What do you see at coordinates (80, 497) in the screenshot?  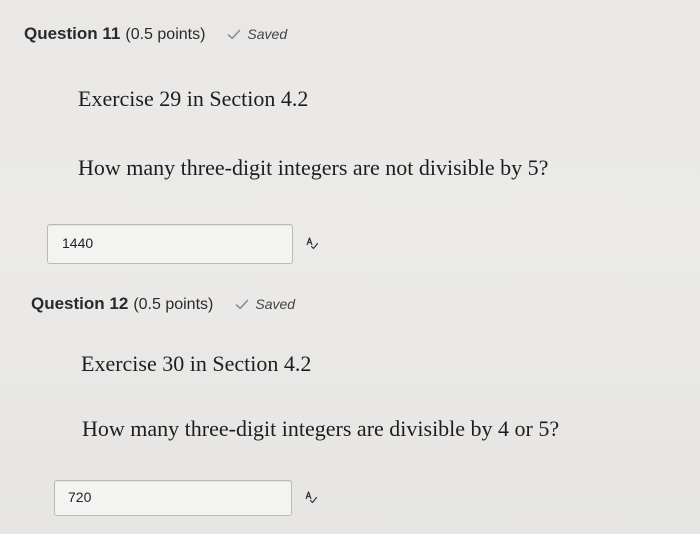 I see `answer-value: 720` at bounding box center [80, 497].